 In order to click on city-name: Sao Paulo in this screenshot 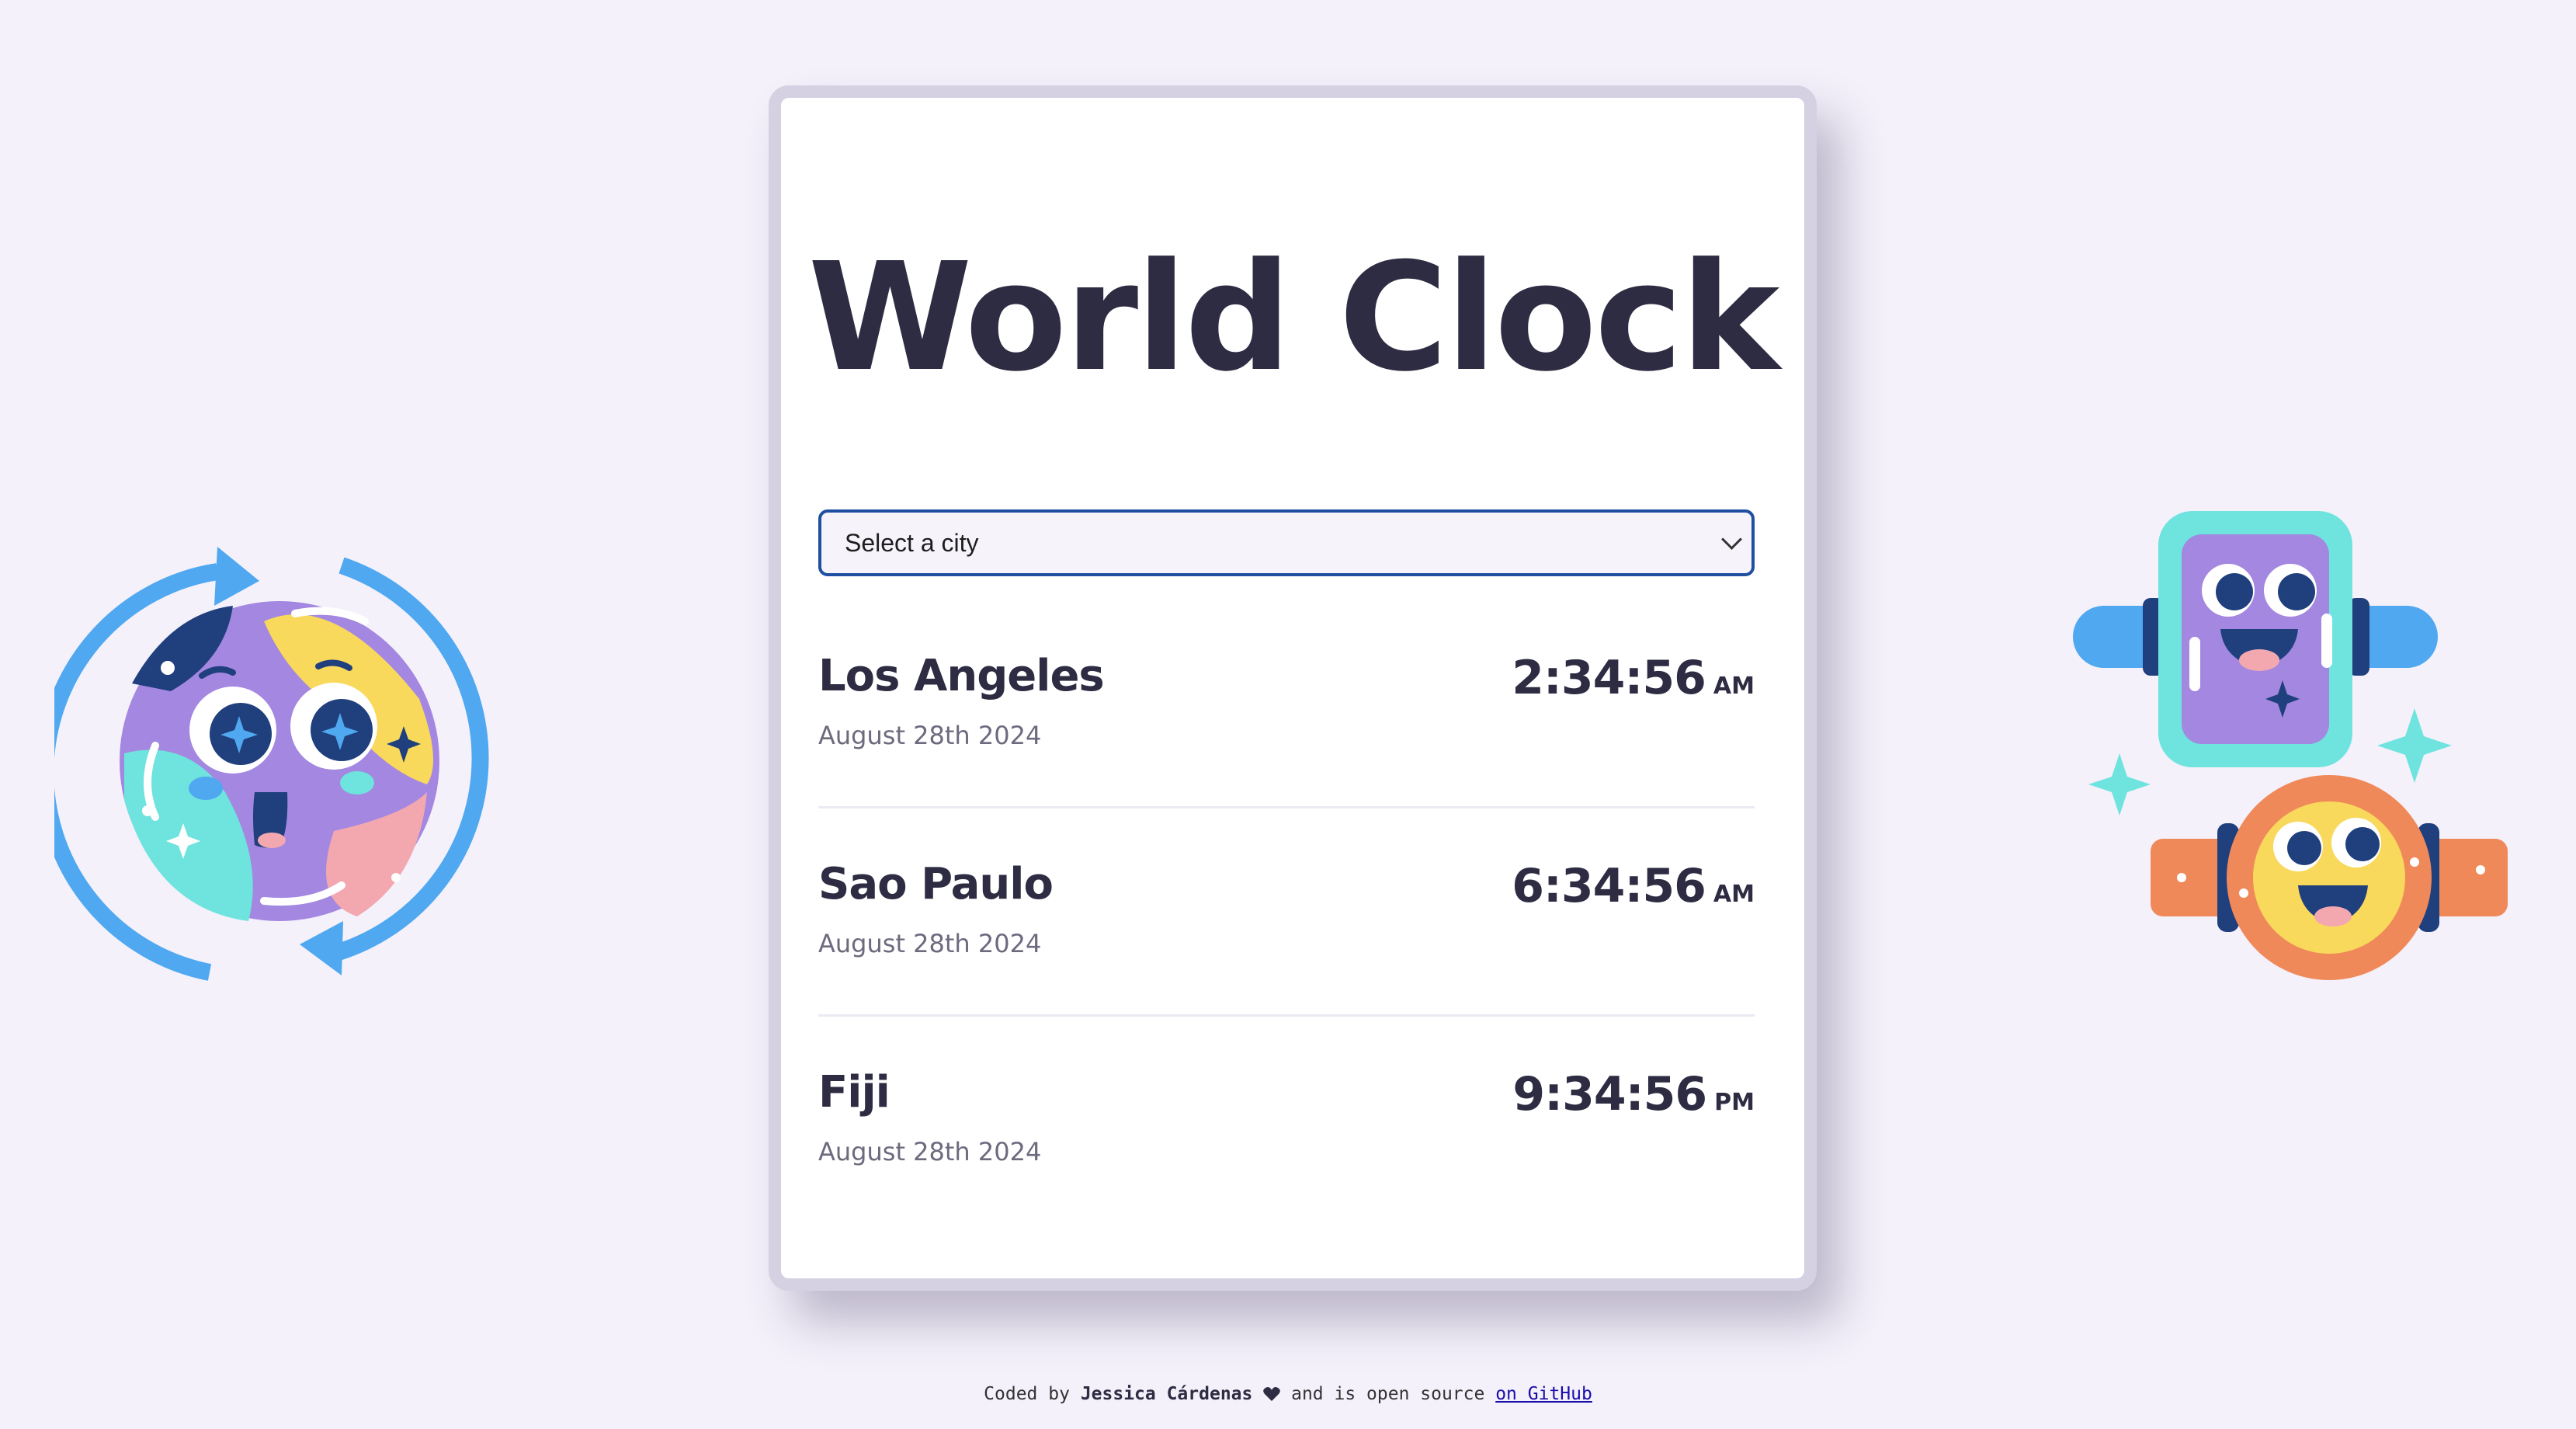, I will do `click(936, 884)`.